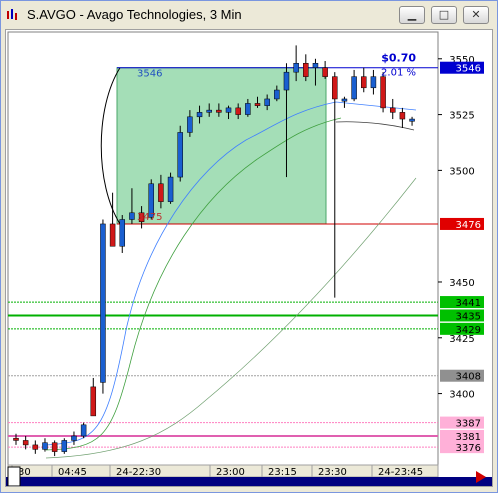  Describe the element at coordinates (468, 424) in the screenshot. I see `price-tag-label: 3387` at that location.